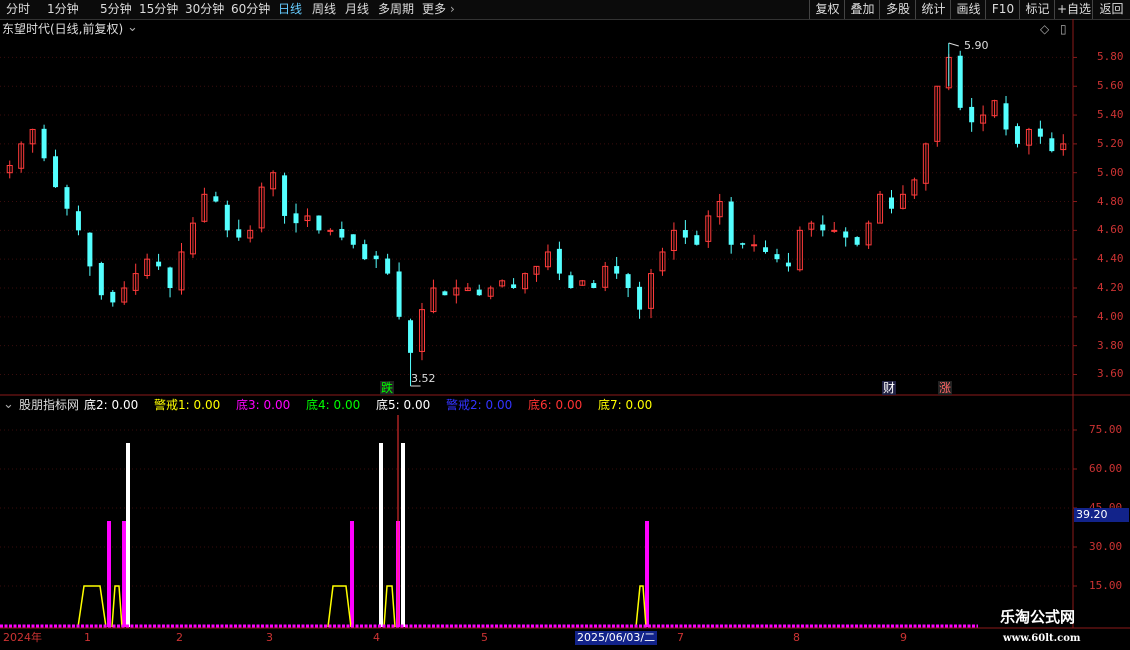 This screenshot has width=1130, height=650. I want to click on main-y-tick-label: 5.20, so click(1110, 143).